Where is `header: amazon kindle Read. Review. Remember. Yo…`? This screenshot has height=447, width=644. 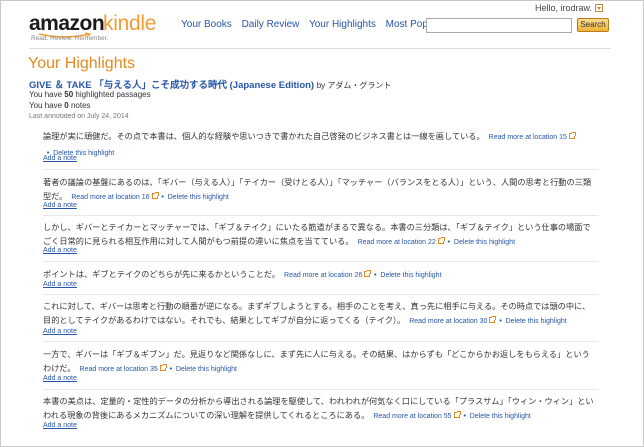
header: amazon kindle Read. Review. Remember. Yo… is located at coordinates (322, 26).